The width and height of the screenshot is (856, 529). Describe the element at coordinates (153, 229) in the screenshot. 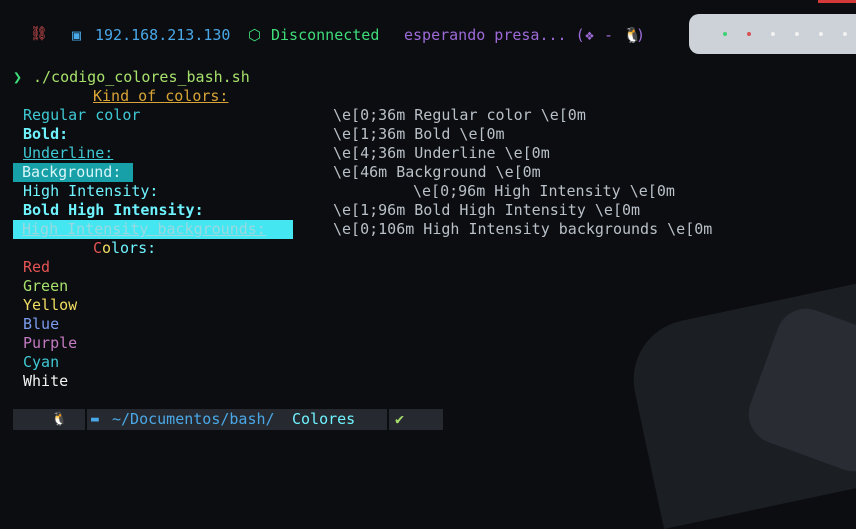

I see `kind-high-intensity-bg: High Intensity backgrounds:` at that location.